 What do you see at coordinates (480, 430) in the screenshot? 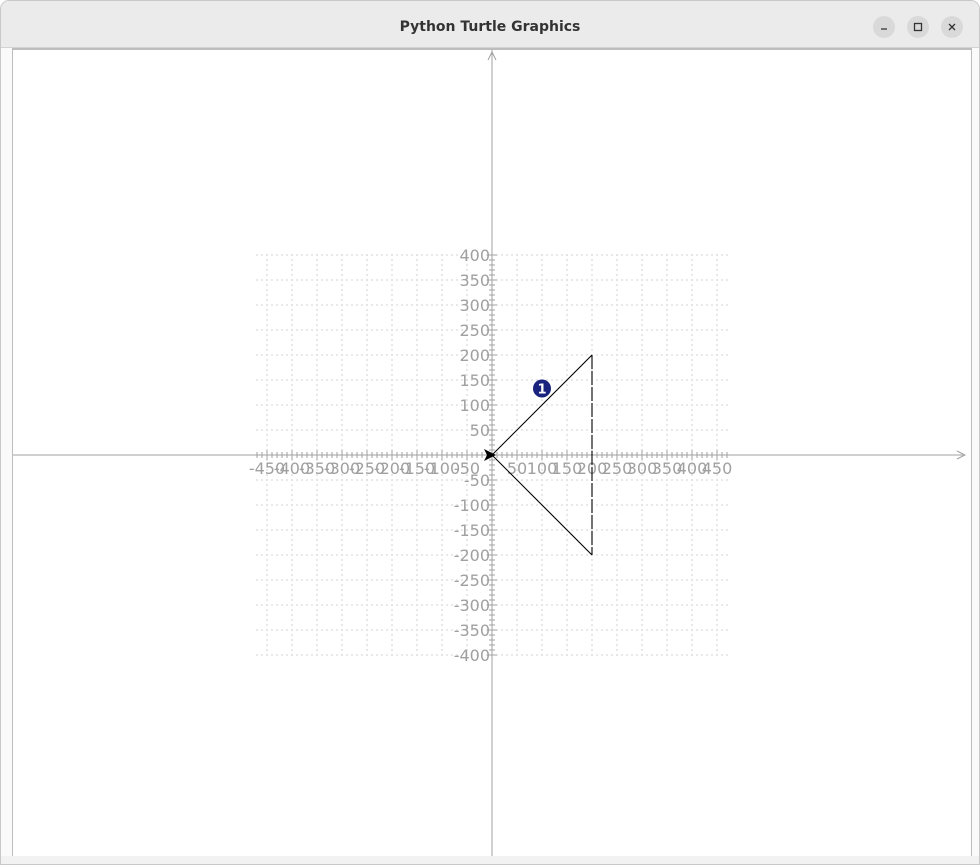
I see `y-tick-label: 50` at bounding box center [480, 430].